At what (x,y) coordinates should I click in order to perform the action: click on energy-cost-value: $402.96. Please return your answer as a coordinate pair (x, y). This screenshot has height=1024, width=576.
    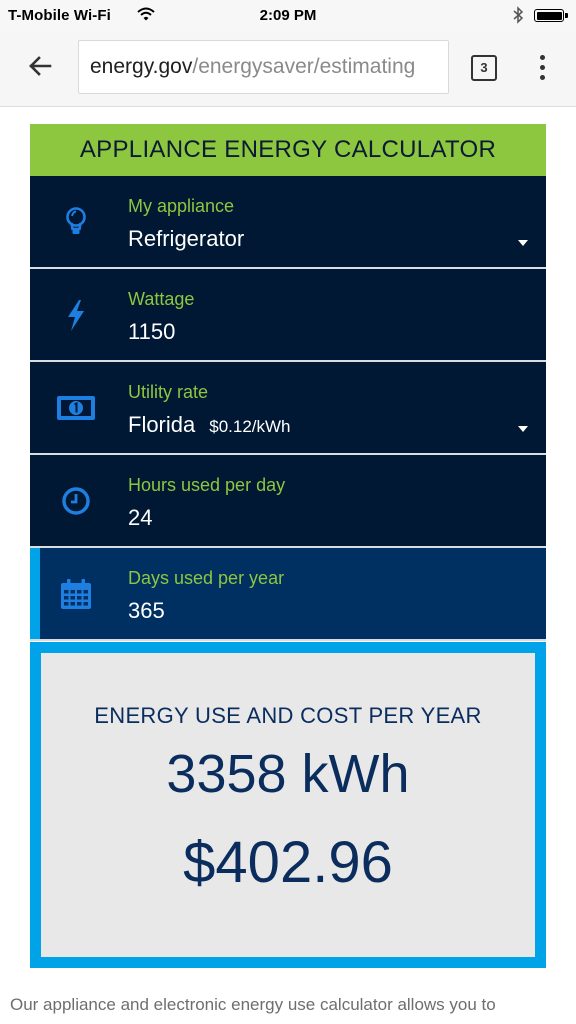
    Looking at the image, I should click on (288, 862).